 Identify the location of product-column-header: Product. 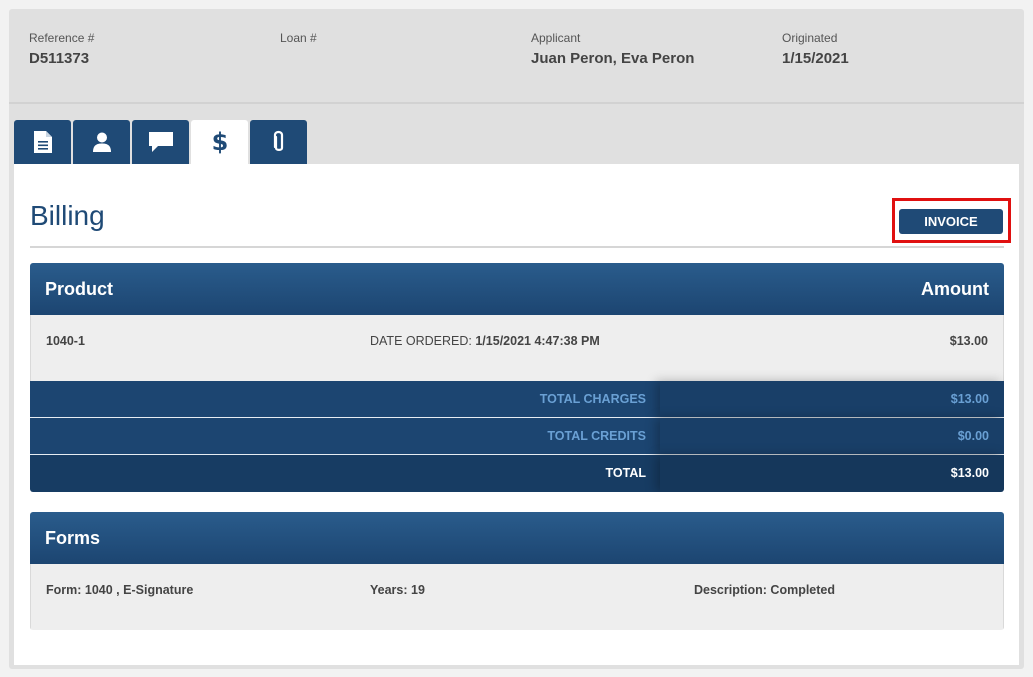
(79, 288).